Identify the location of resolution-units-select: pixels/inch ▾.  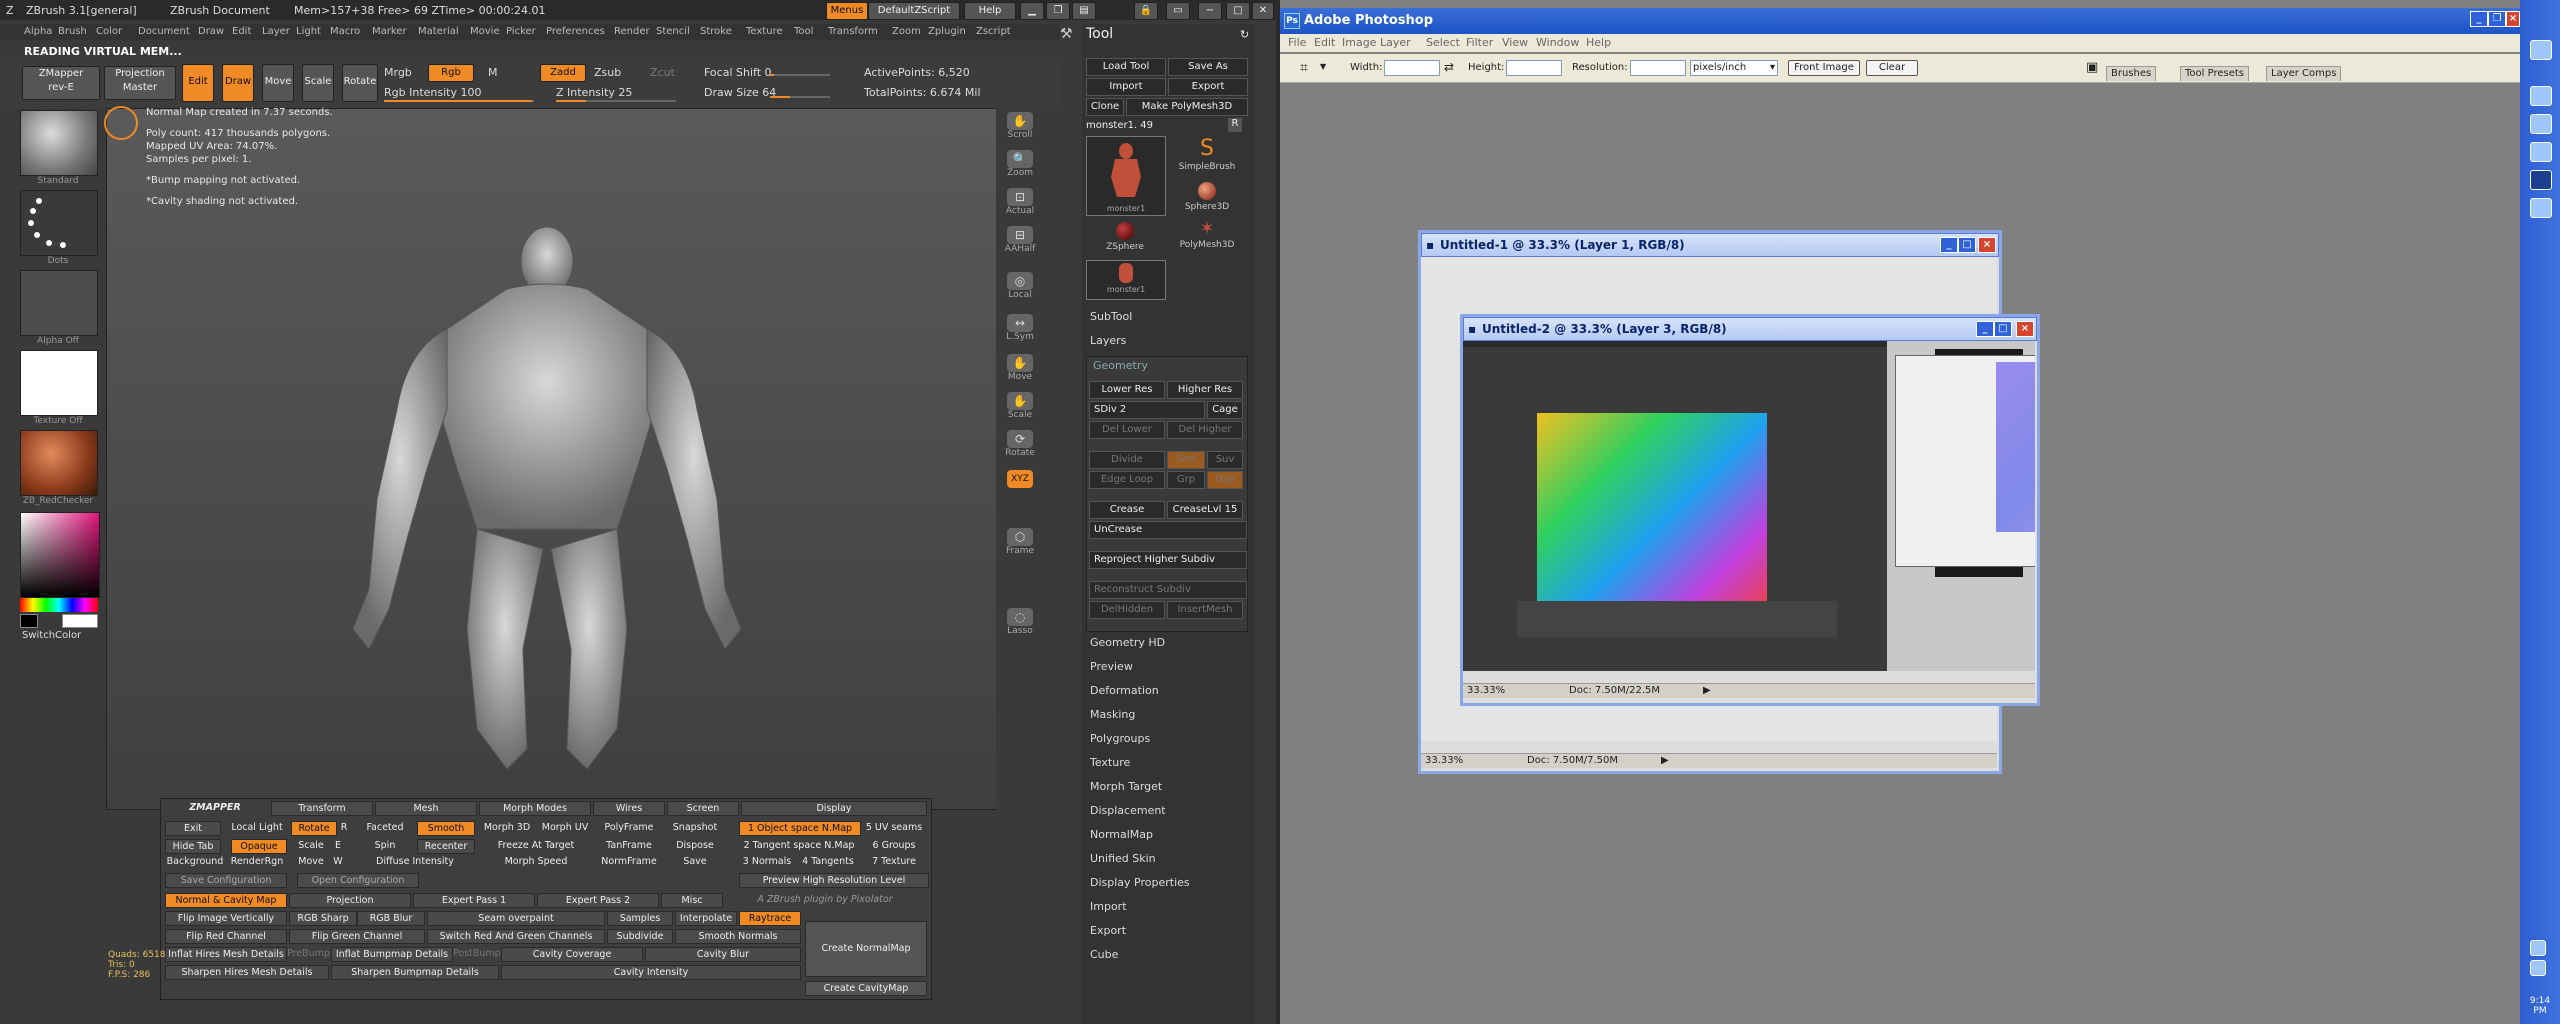
(1734, 68).